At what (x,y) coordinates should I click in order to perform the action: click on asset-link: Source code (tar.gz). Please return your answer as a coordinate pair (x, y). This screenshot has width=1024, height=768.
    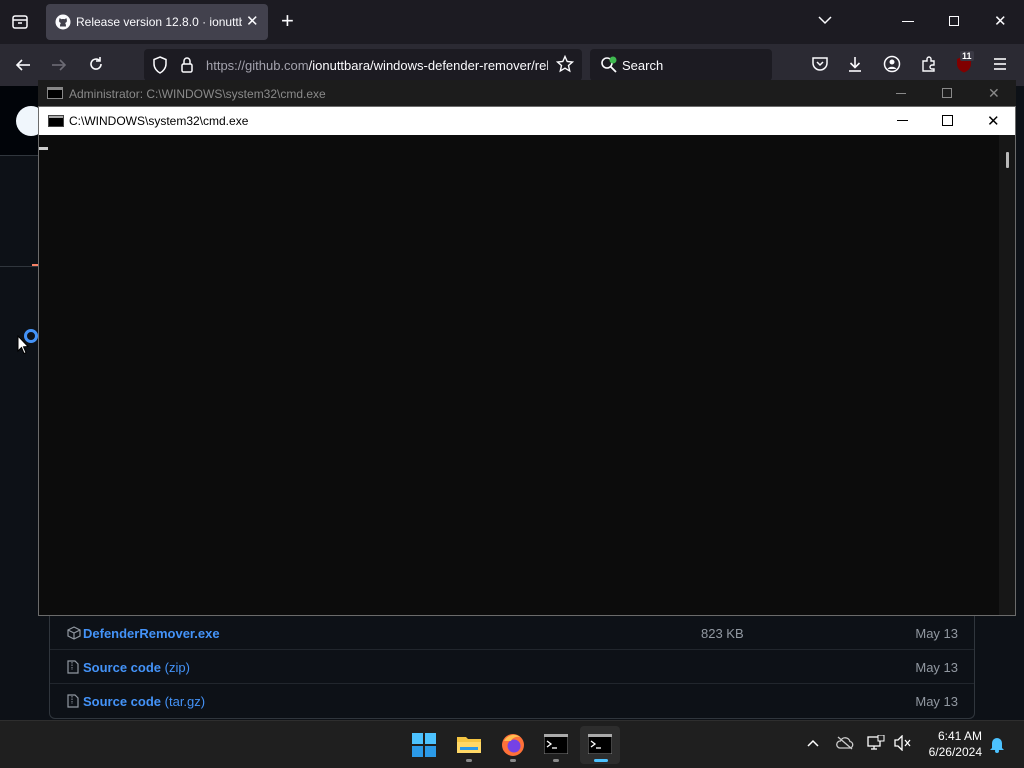
    Looking at the image, I should click on (144, 701).